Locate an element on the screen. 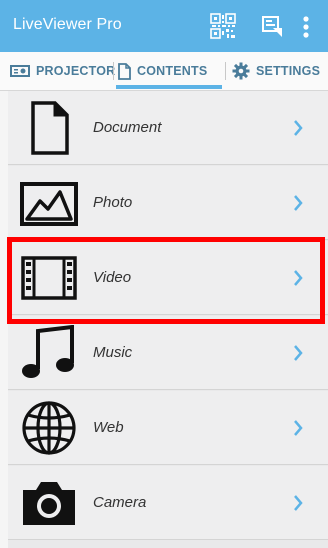 This screenshot has height=548, width=328. music-note-icon is located at coordinates (48, 351).